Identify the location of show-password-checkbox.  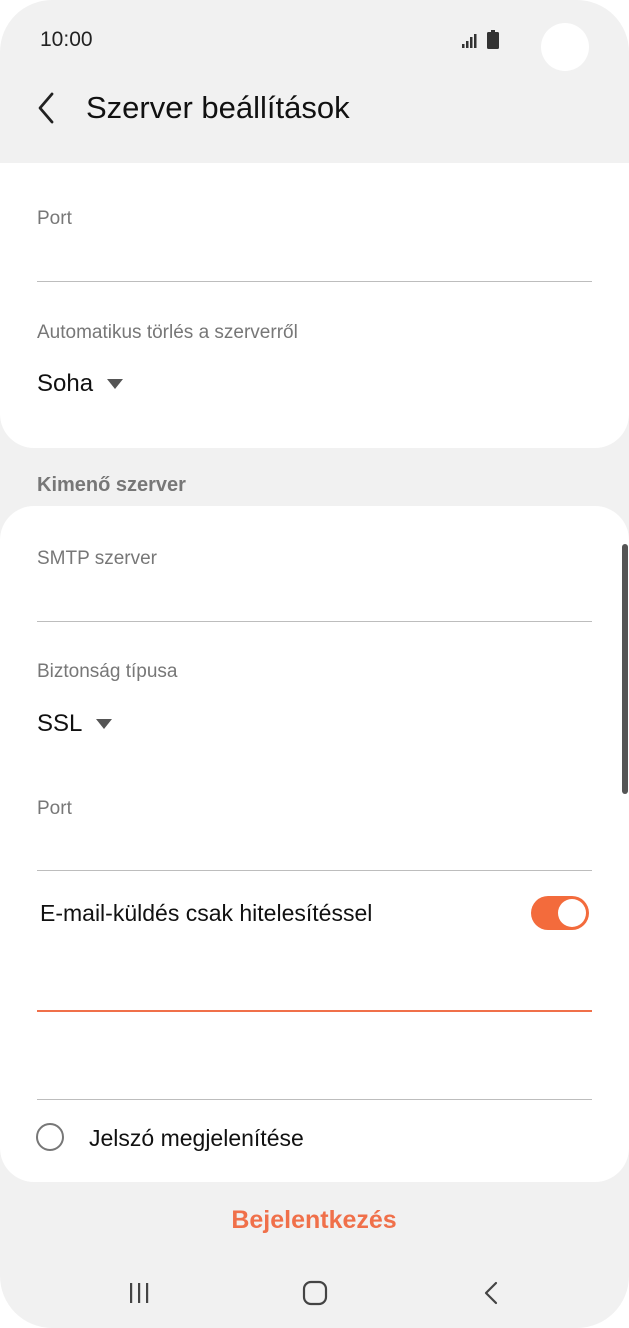
(50, 1137).